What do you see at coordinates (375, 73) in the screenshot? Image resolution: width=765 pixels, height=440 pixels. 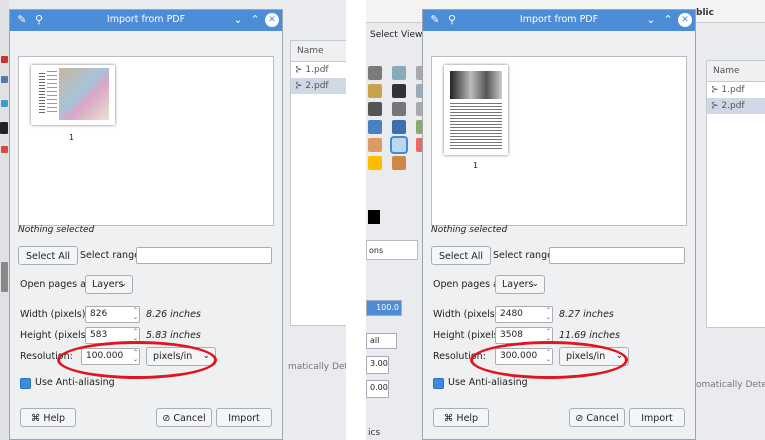 I see `lasso-tool-icon` at bounding box center [375, 73].